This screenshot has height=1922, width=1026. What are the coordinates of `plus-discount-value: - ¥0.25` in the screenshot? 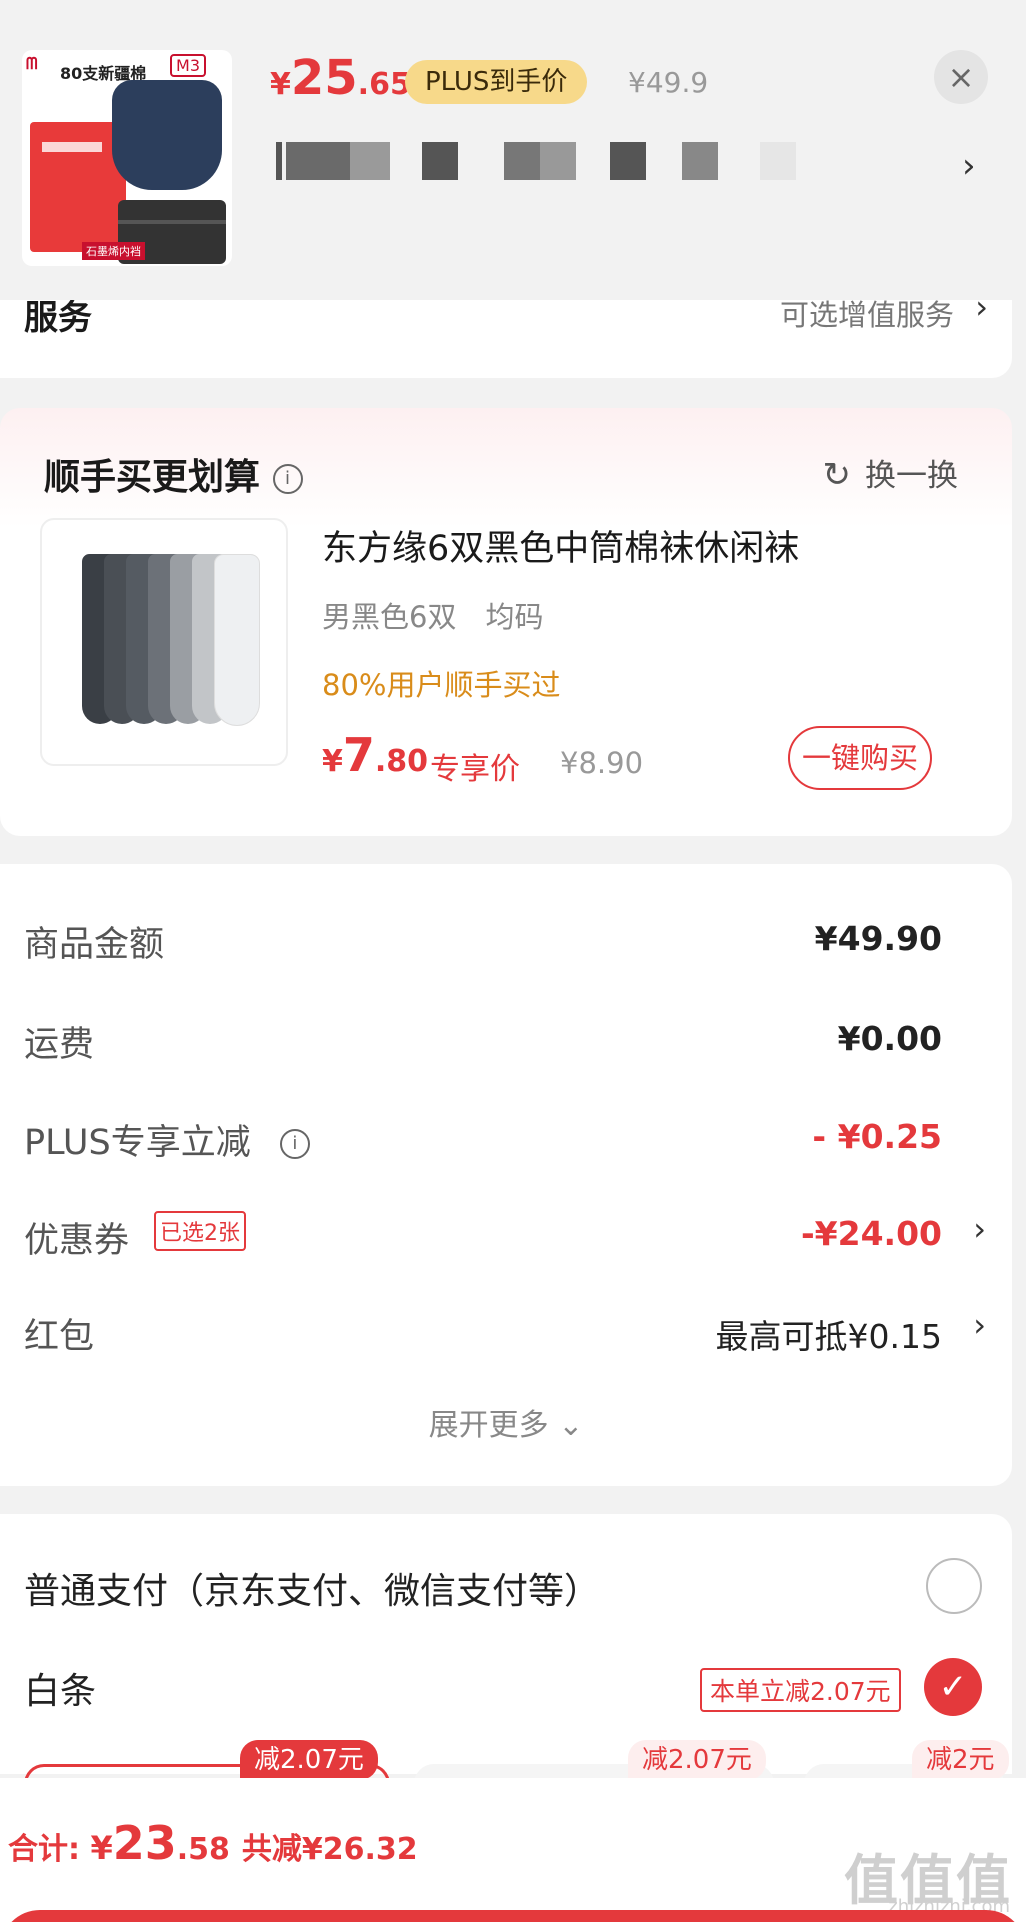 It's located at (877, 1136).